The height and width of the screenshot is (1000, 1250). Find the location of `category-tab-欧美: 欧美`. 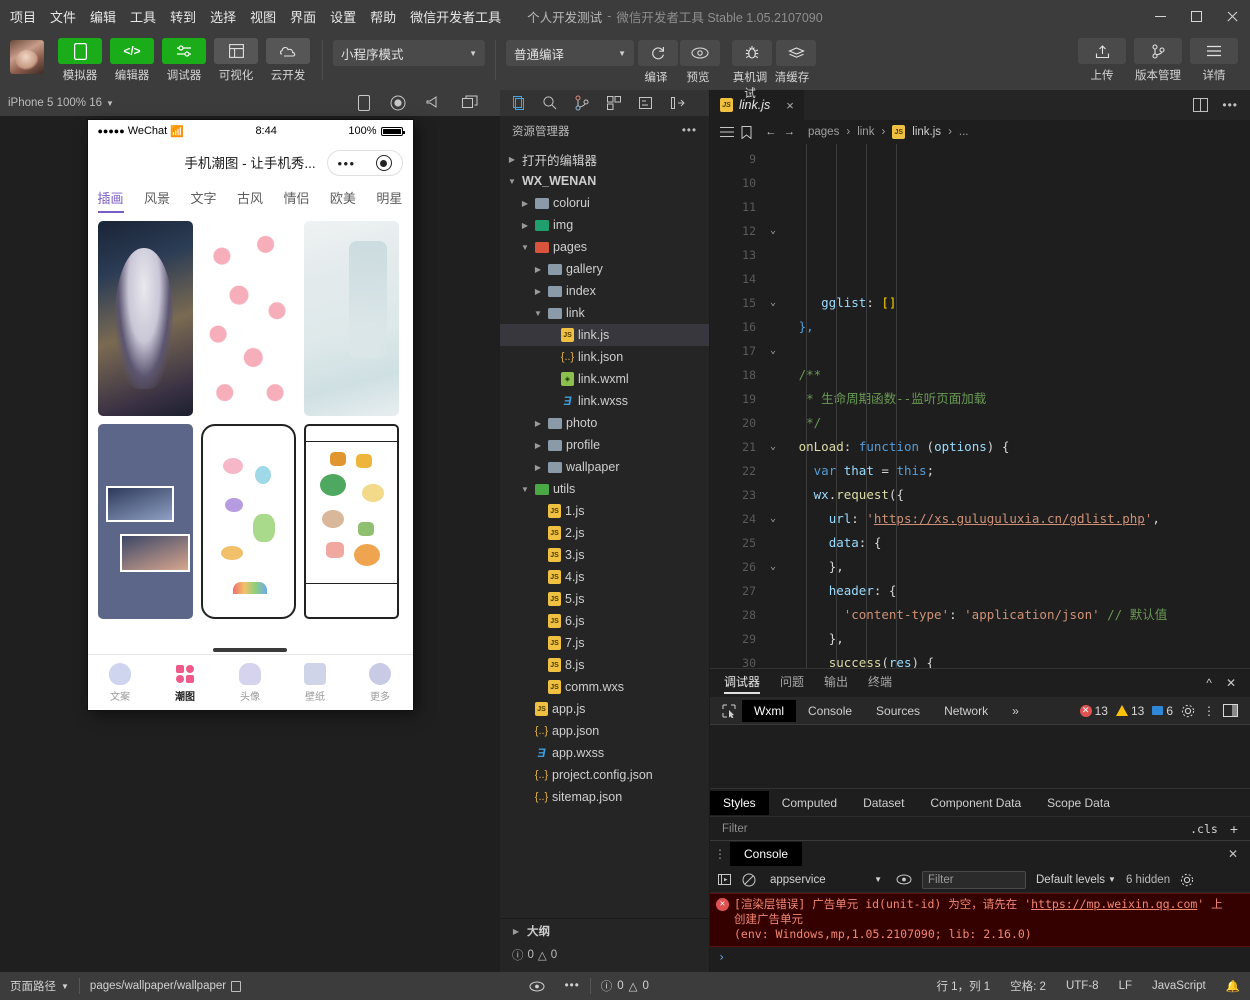

category-tab-欧美: 欧美 is located at coordinates (343, 200).